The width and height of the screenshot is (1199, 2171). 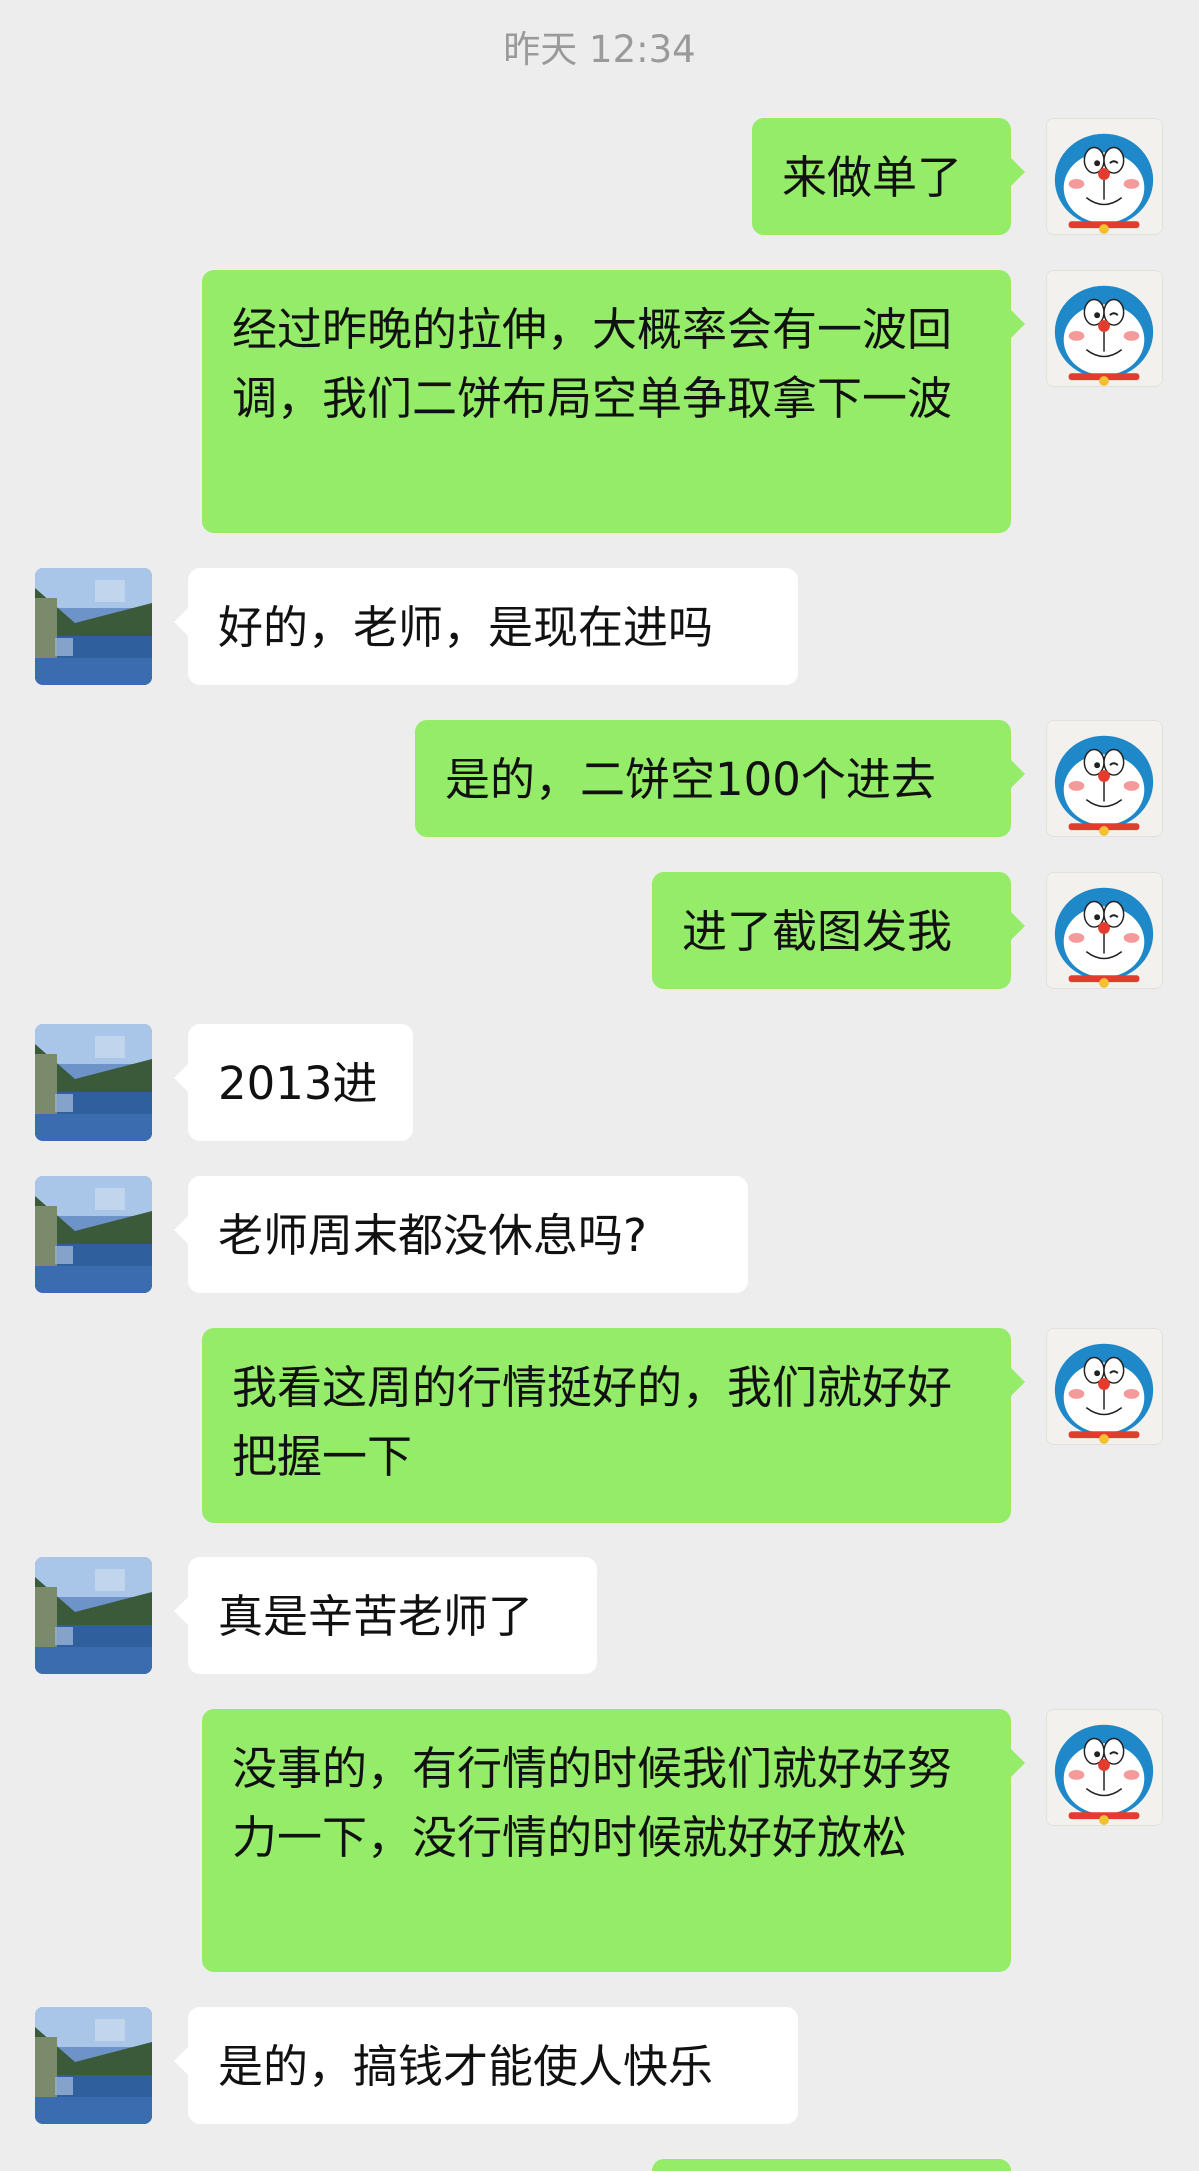 What do you see at coordinates (599, 49) in the screenshot?
I see `chat-timestamp: 昨天 12:34` at bounding box center [599, 49].